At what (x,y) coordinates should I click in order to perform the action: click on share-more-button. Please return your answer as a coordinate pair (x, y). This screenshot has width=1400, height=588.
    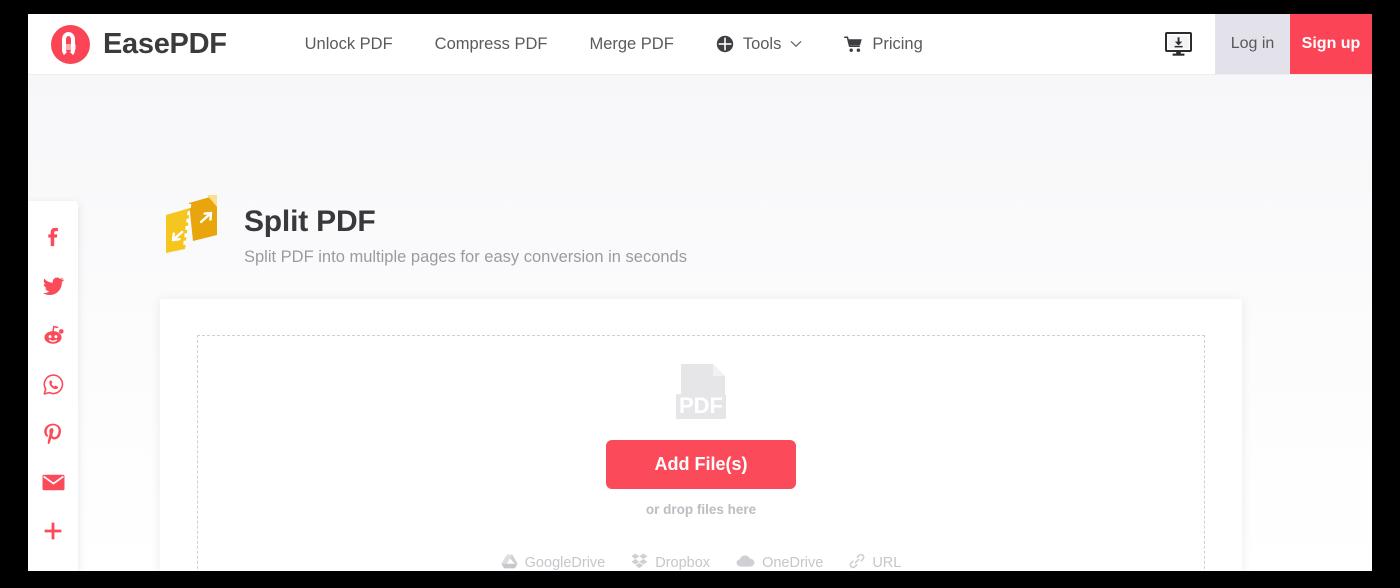
    Looking at the image, I should click on (53, 533).